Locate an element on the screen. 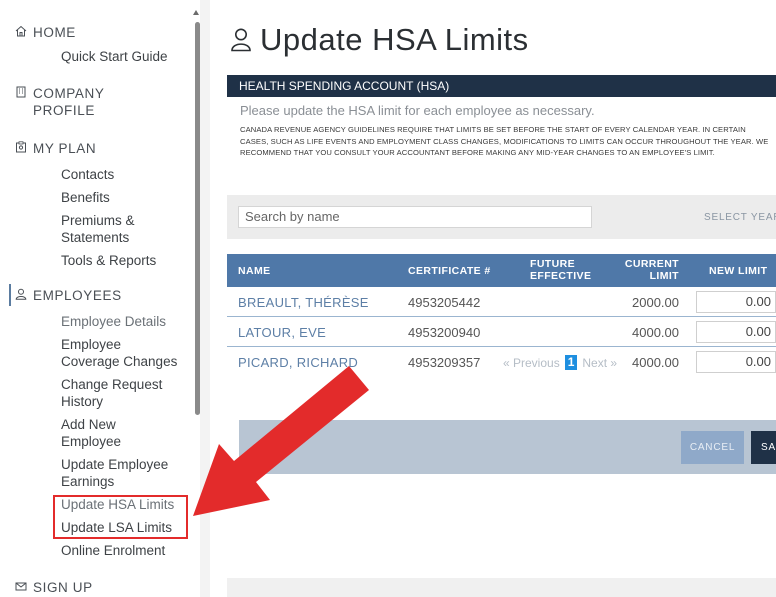 This screenshot has height=597, width=776. col-future-line1: FUTURE is located at coordinates (552, 264).